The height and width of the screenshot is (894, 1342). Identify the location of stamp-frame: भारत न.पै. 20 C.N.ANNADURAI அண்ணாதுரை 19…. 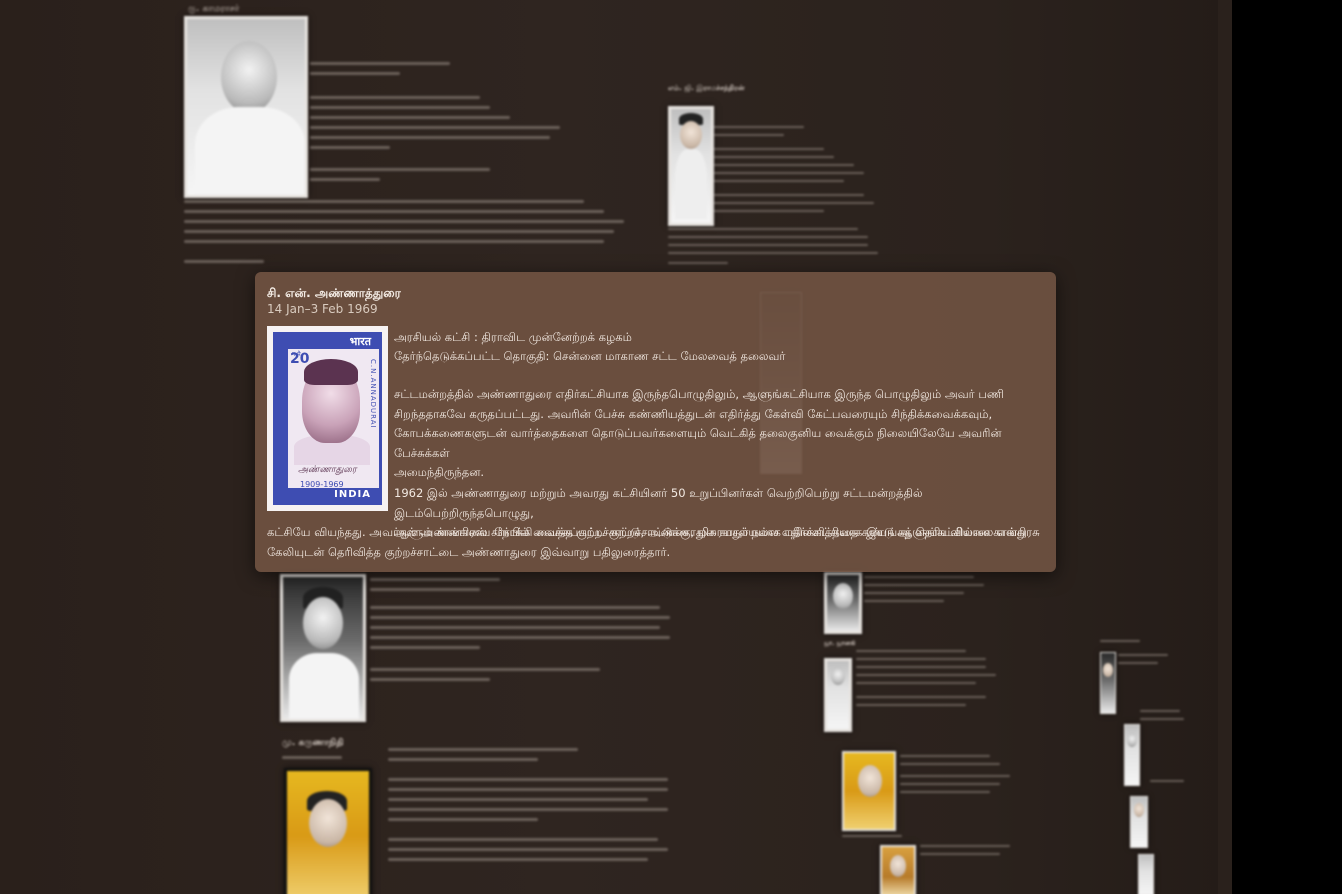
(327, 418).